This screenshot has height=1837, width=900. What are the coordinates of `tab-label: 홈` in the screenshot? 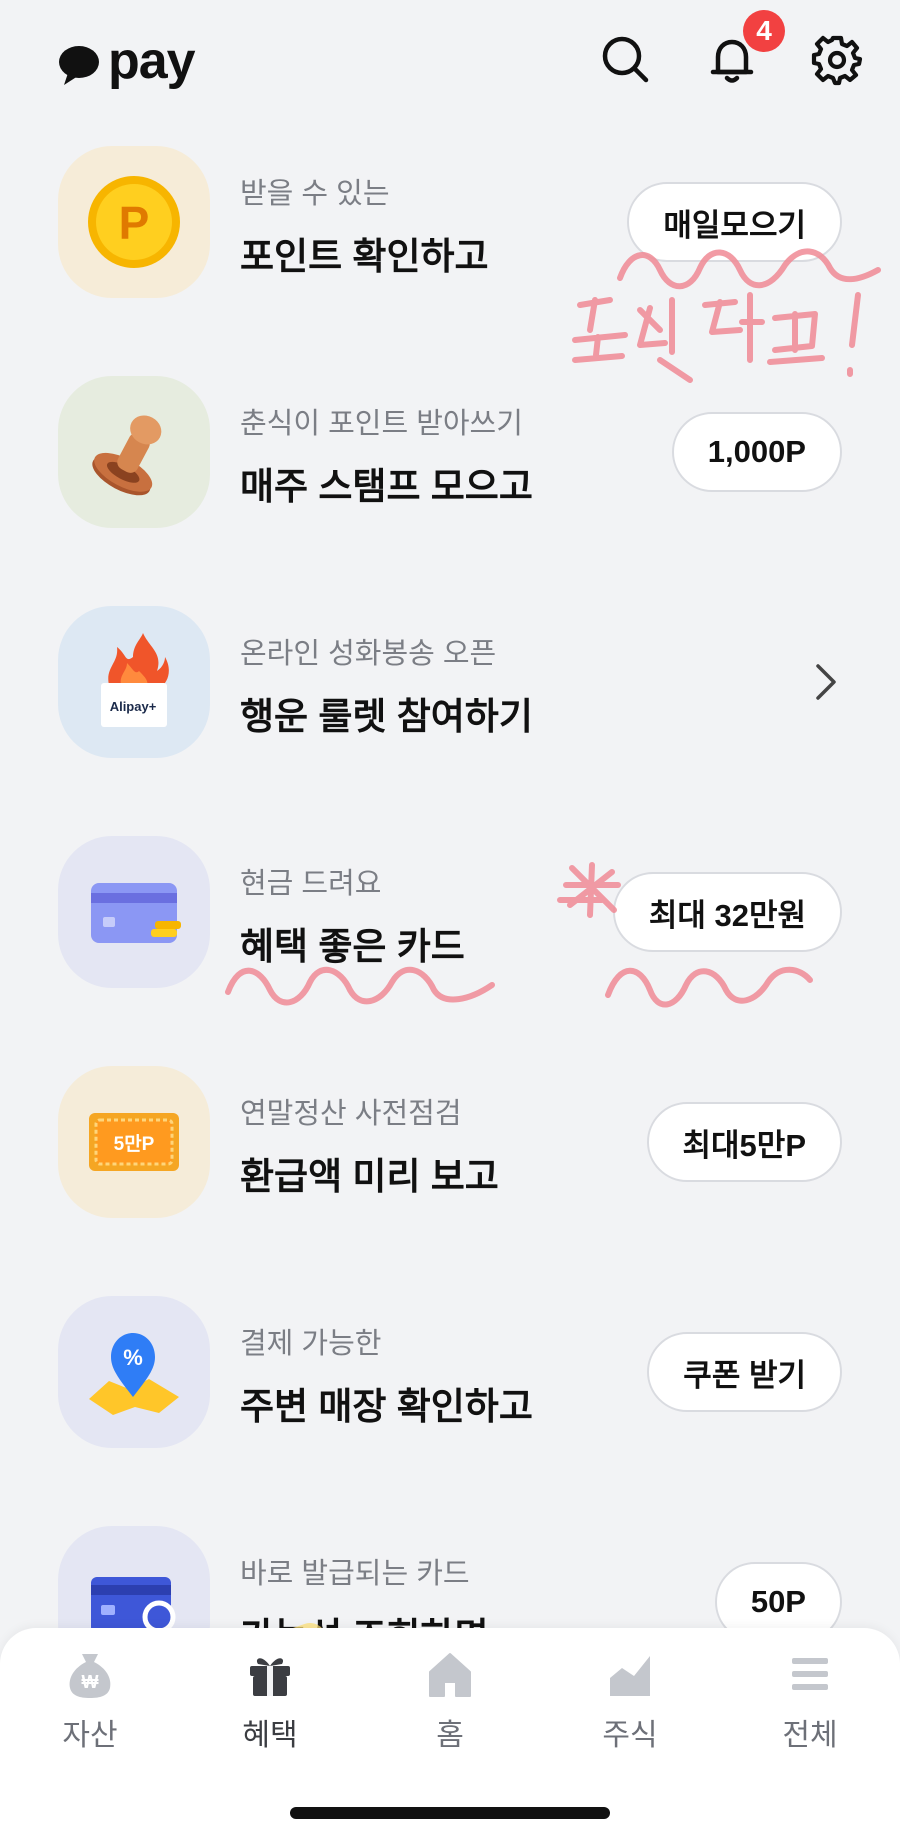 It's located at (450, 1735).